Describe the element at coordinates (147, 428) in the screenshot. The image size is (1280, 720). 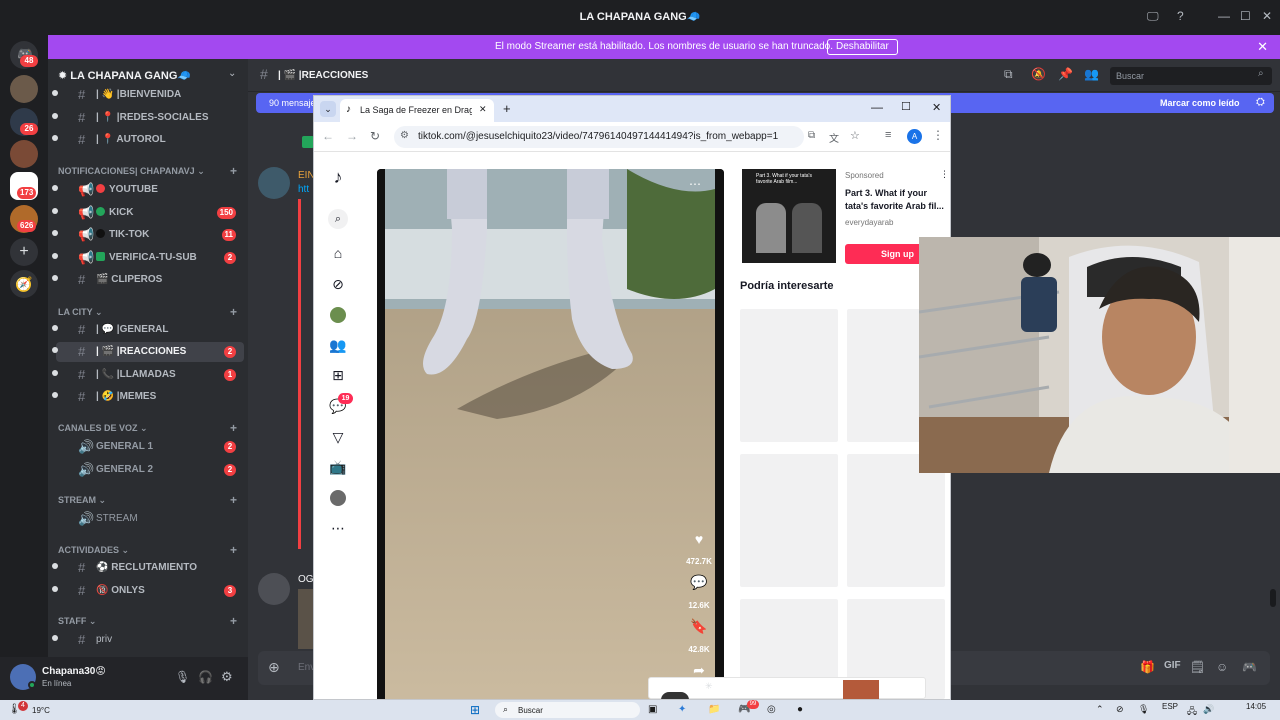
I see `category-canales-de-voz: CANALES DE VOZ ⌄ +` at that location.